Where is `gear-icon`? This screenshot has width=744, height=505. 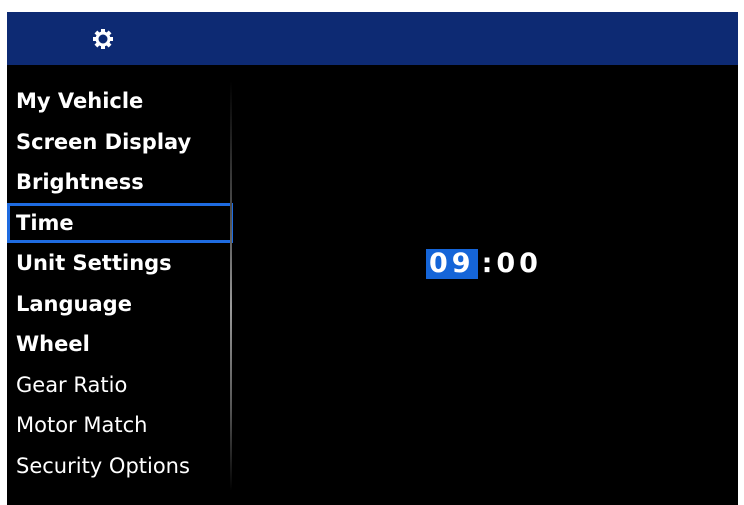
gear-icon is located at coordinates (103, 39).